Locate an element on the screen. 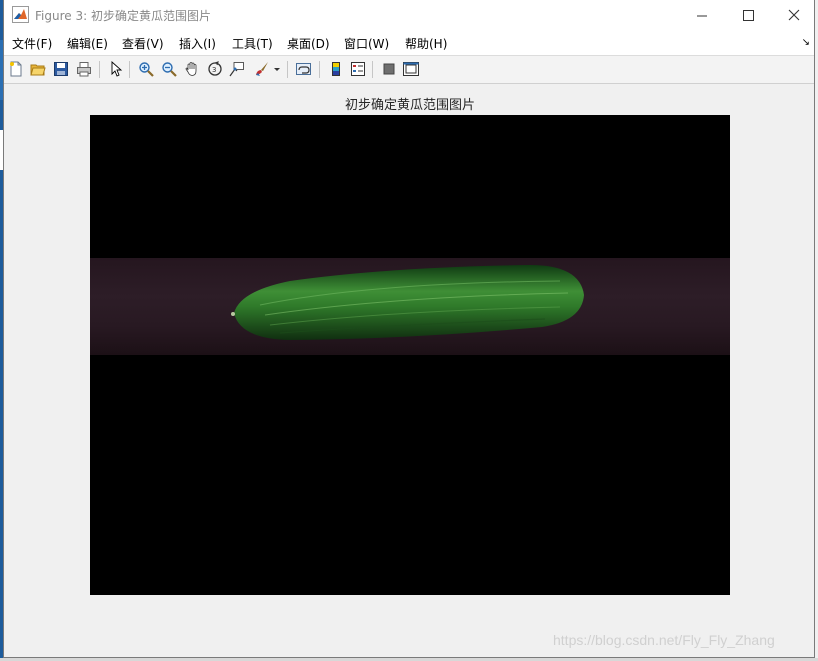 This screenshot has width=818, height=661. minimize-button is located at coordinates (702, 15).